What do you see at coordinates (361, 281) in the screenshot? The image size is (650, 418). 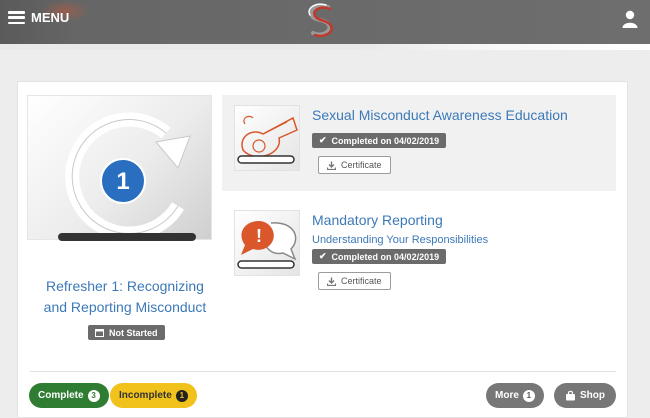 I see `course-2-certificate-label: Certificate` at bounding box center [361, 281].